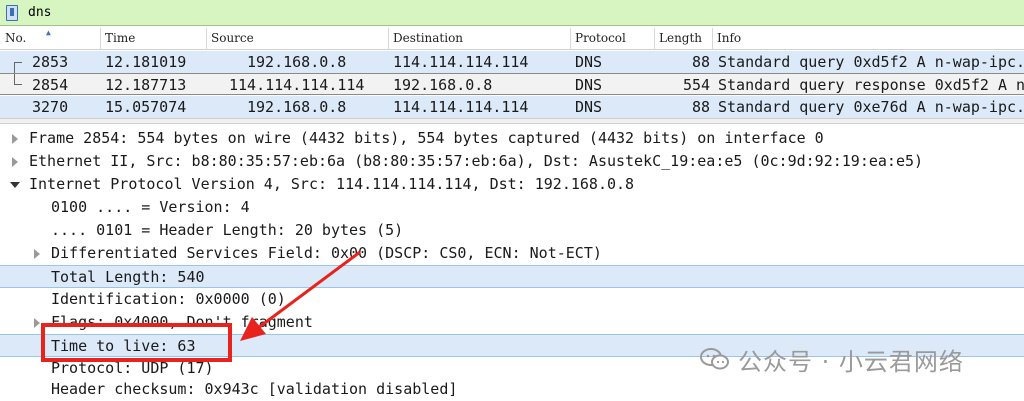  I want to click on wechat-icon, so click(714, 359).